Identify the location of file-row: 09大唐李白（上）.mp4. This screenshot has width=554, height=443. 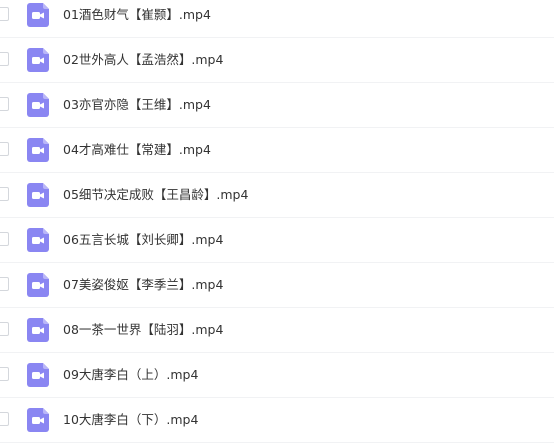
(277, 375).